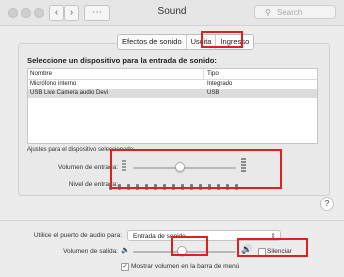 The width and height of the screenshot is (344, 277). I want to click on device-name: Micrófono interno, so click(53, 84).